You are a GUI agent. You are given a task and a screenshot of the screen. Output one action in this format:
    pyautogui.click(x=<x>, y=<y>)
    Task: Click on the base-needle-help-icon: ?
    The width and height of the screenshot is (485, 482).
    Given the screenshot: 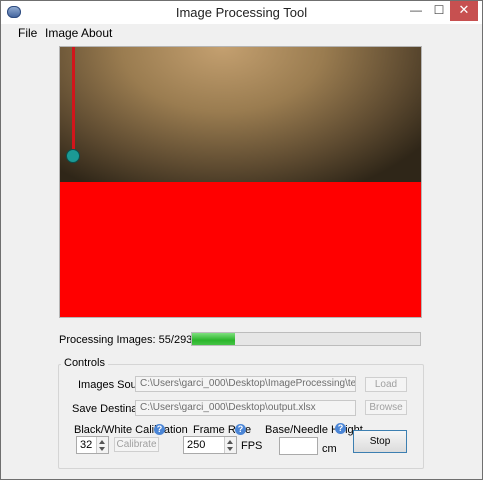 What is the action you would take?
    pyautogui.click(x=340, y=428)
    